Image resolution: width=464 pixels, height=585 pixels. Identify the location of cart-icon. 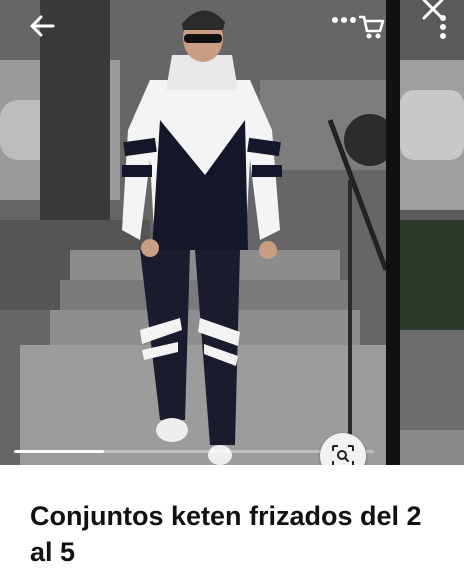
(371, 27).